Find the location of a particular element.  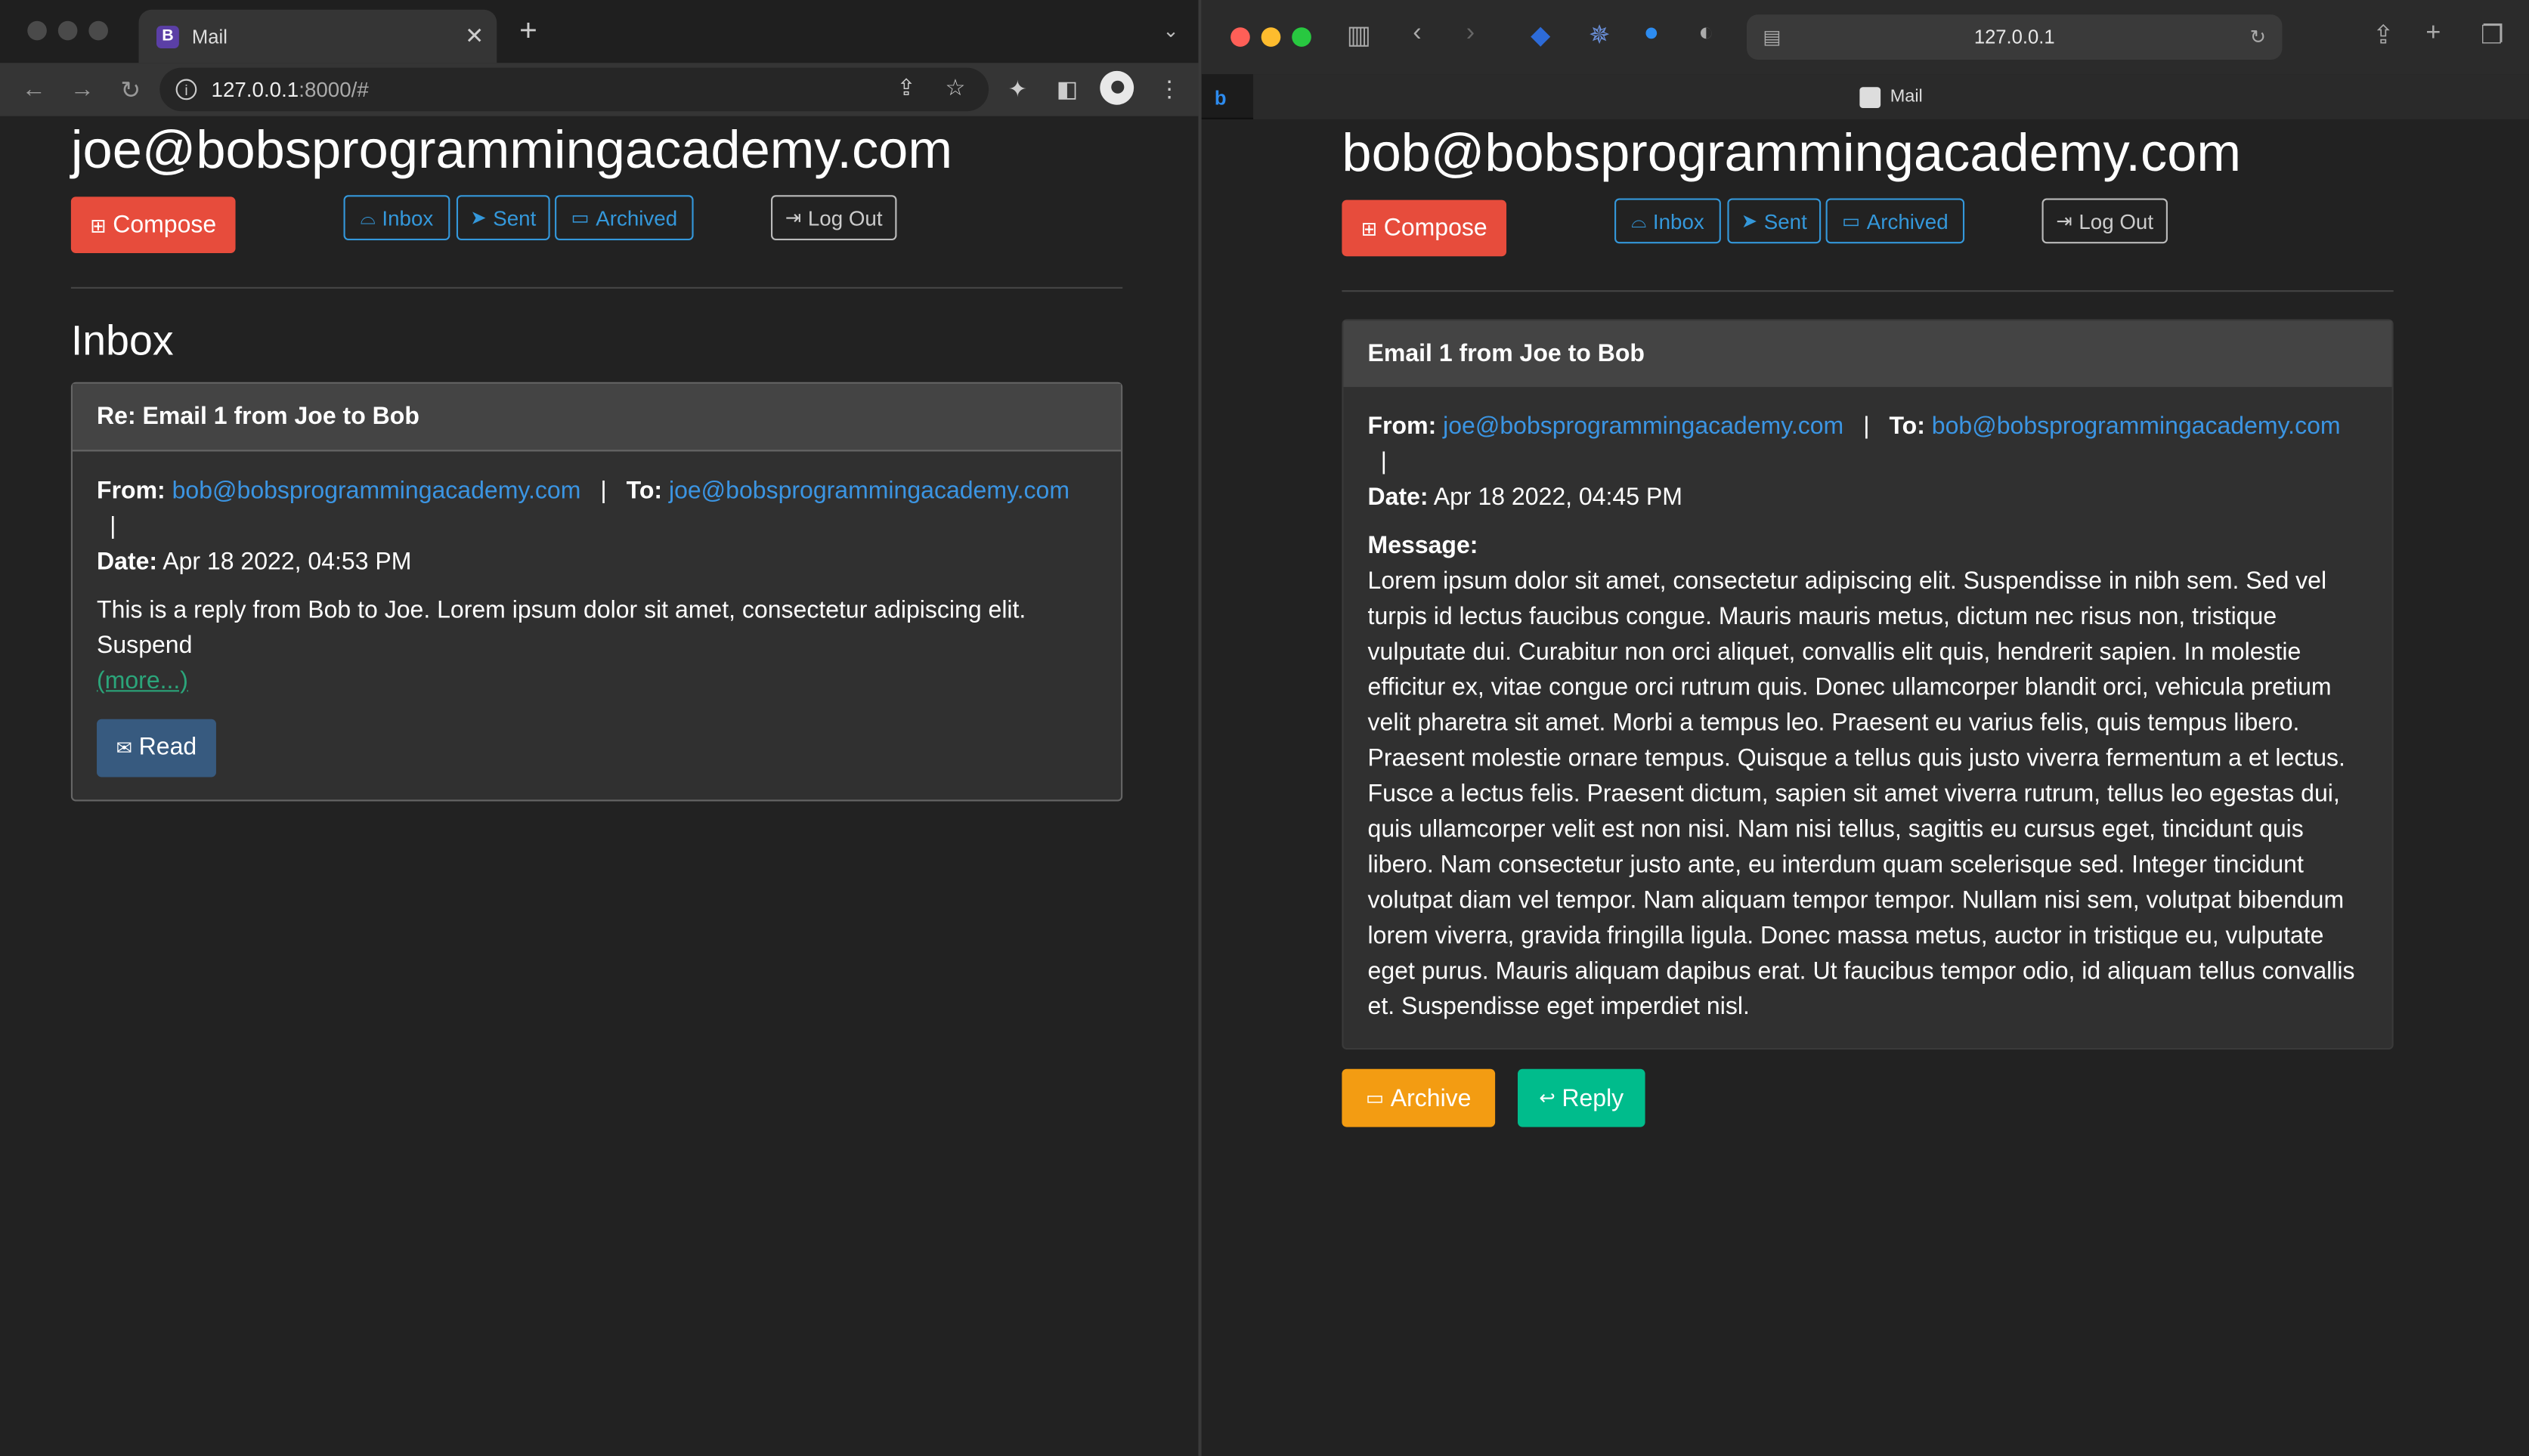

tab-favicon is located at coordinates (1870, 96).